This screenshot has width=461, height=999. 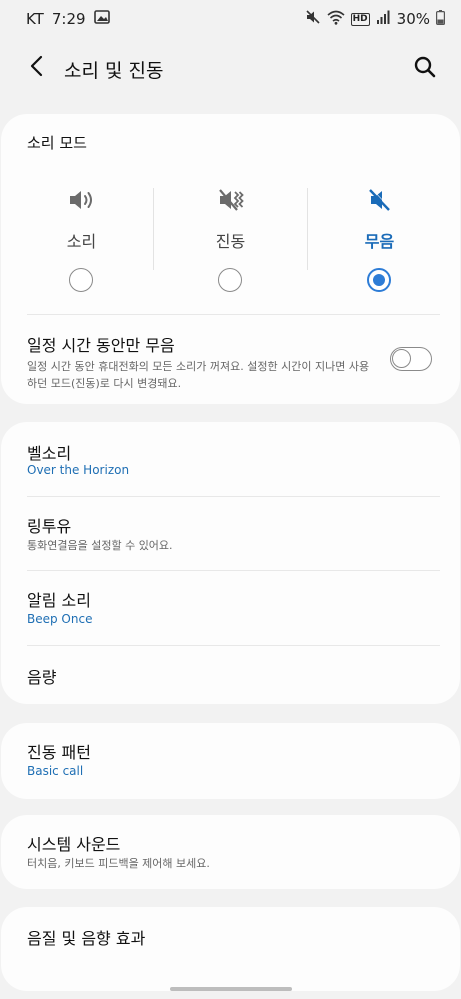 What do you see at coordinates (230, 761) in the screenshot?
I see `vibration-pattern-card: 진동 패턴 Basic call` at bounding box center [230, 761].